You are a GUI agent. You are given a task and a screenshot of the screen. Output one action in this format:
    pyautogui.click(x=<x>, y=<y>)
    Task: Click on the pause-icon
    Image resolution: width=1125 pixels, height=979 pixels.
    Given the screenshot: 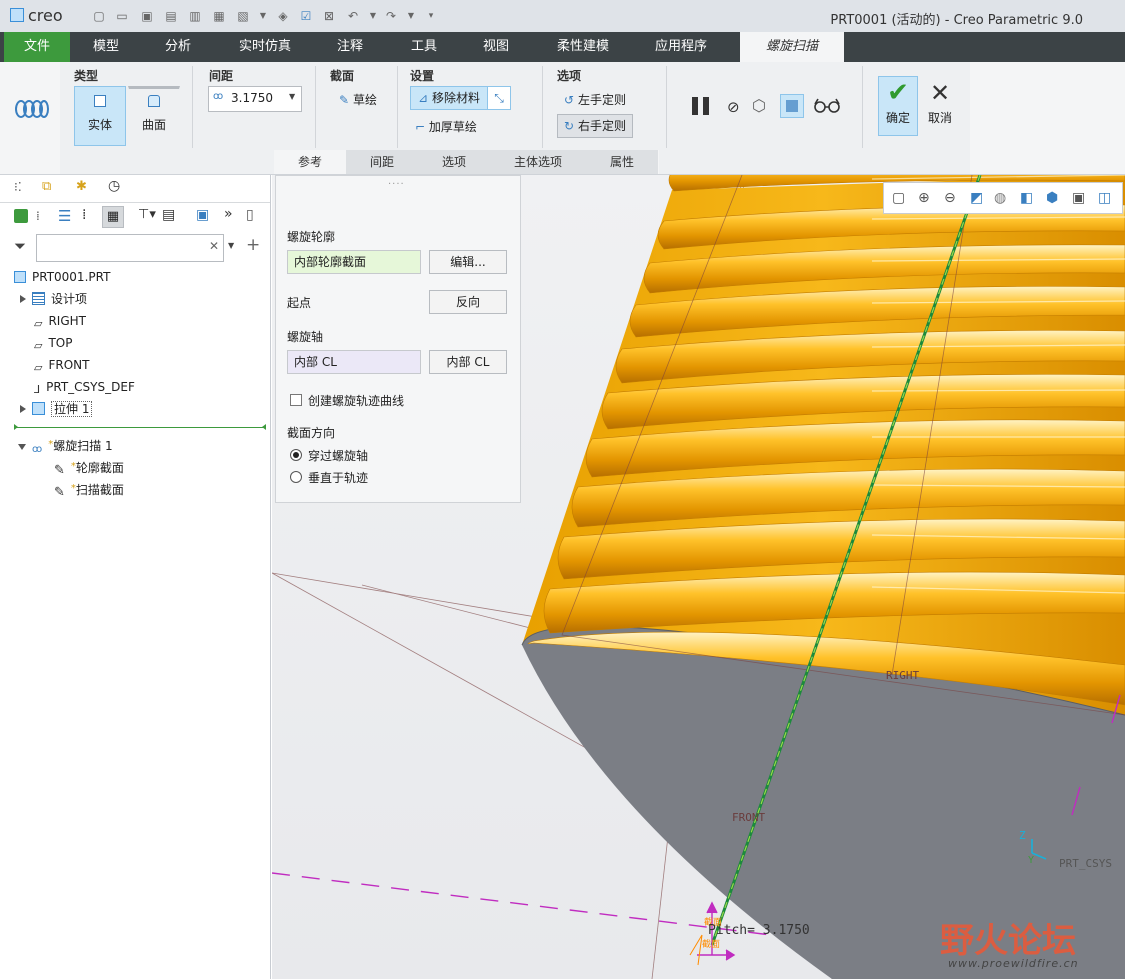 What is the action you would take?
    pyautogui.click(x=701, y=106)
    